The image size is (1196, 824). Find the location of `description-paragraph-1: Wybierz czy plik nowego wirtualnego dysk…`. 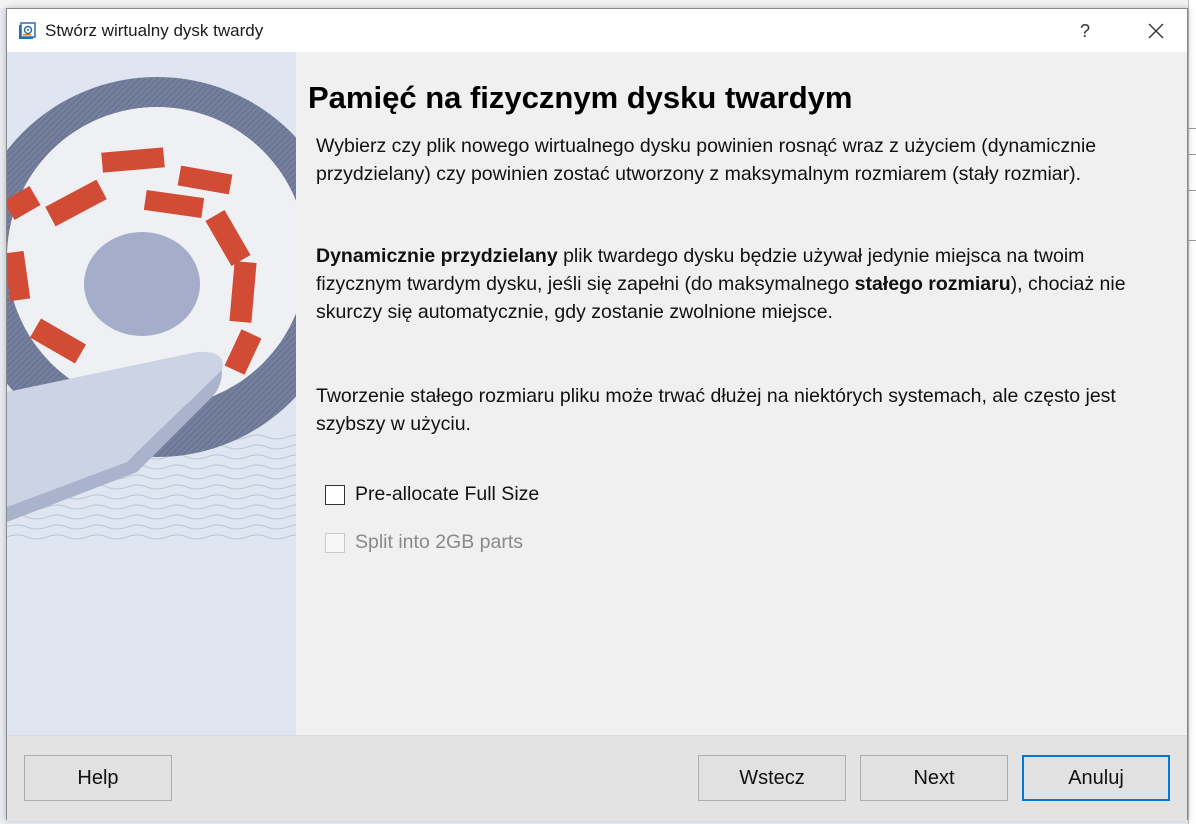

description-paragraph-1: Wybierz czy plik nowego wirtualnego dysk… is located at coordinates (706, 160).